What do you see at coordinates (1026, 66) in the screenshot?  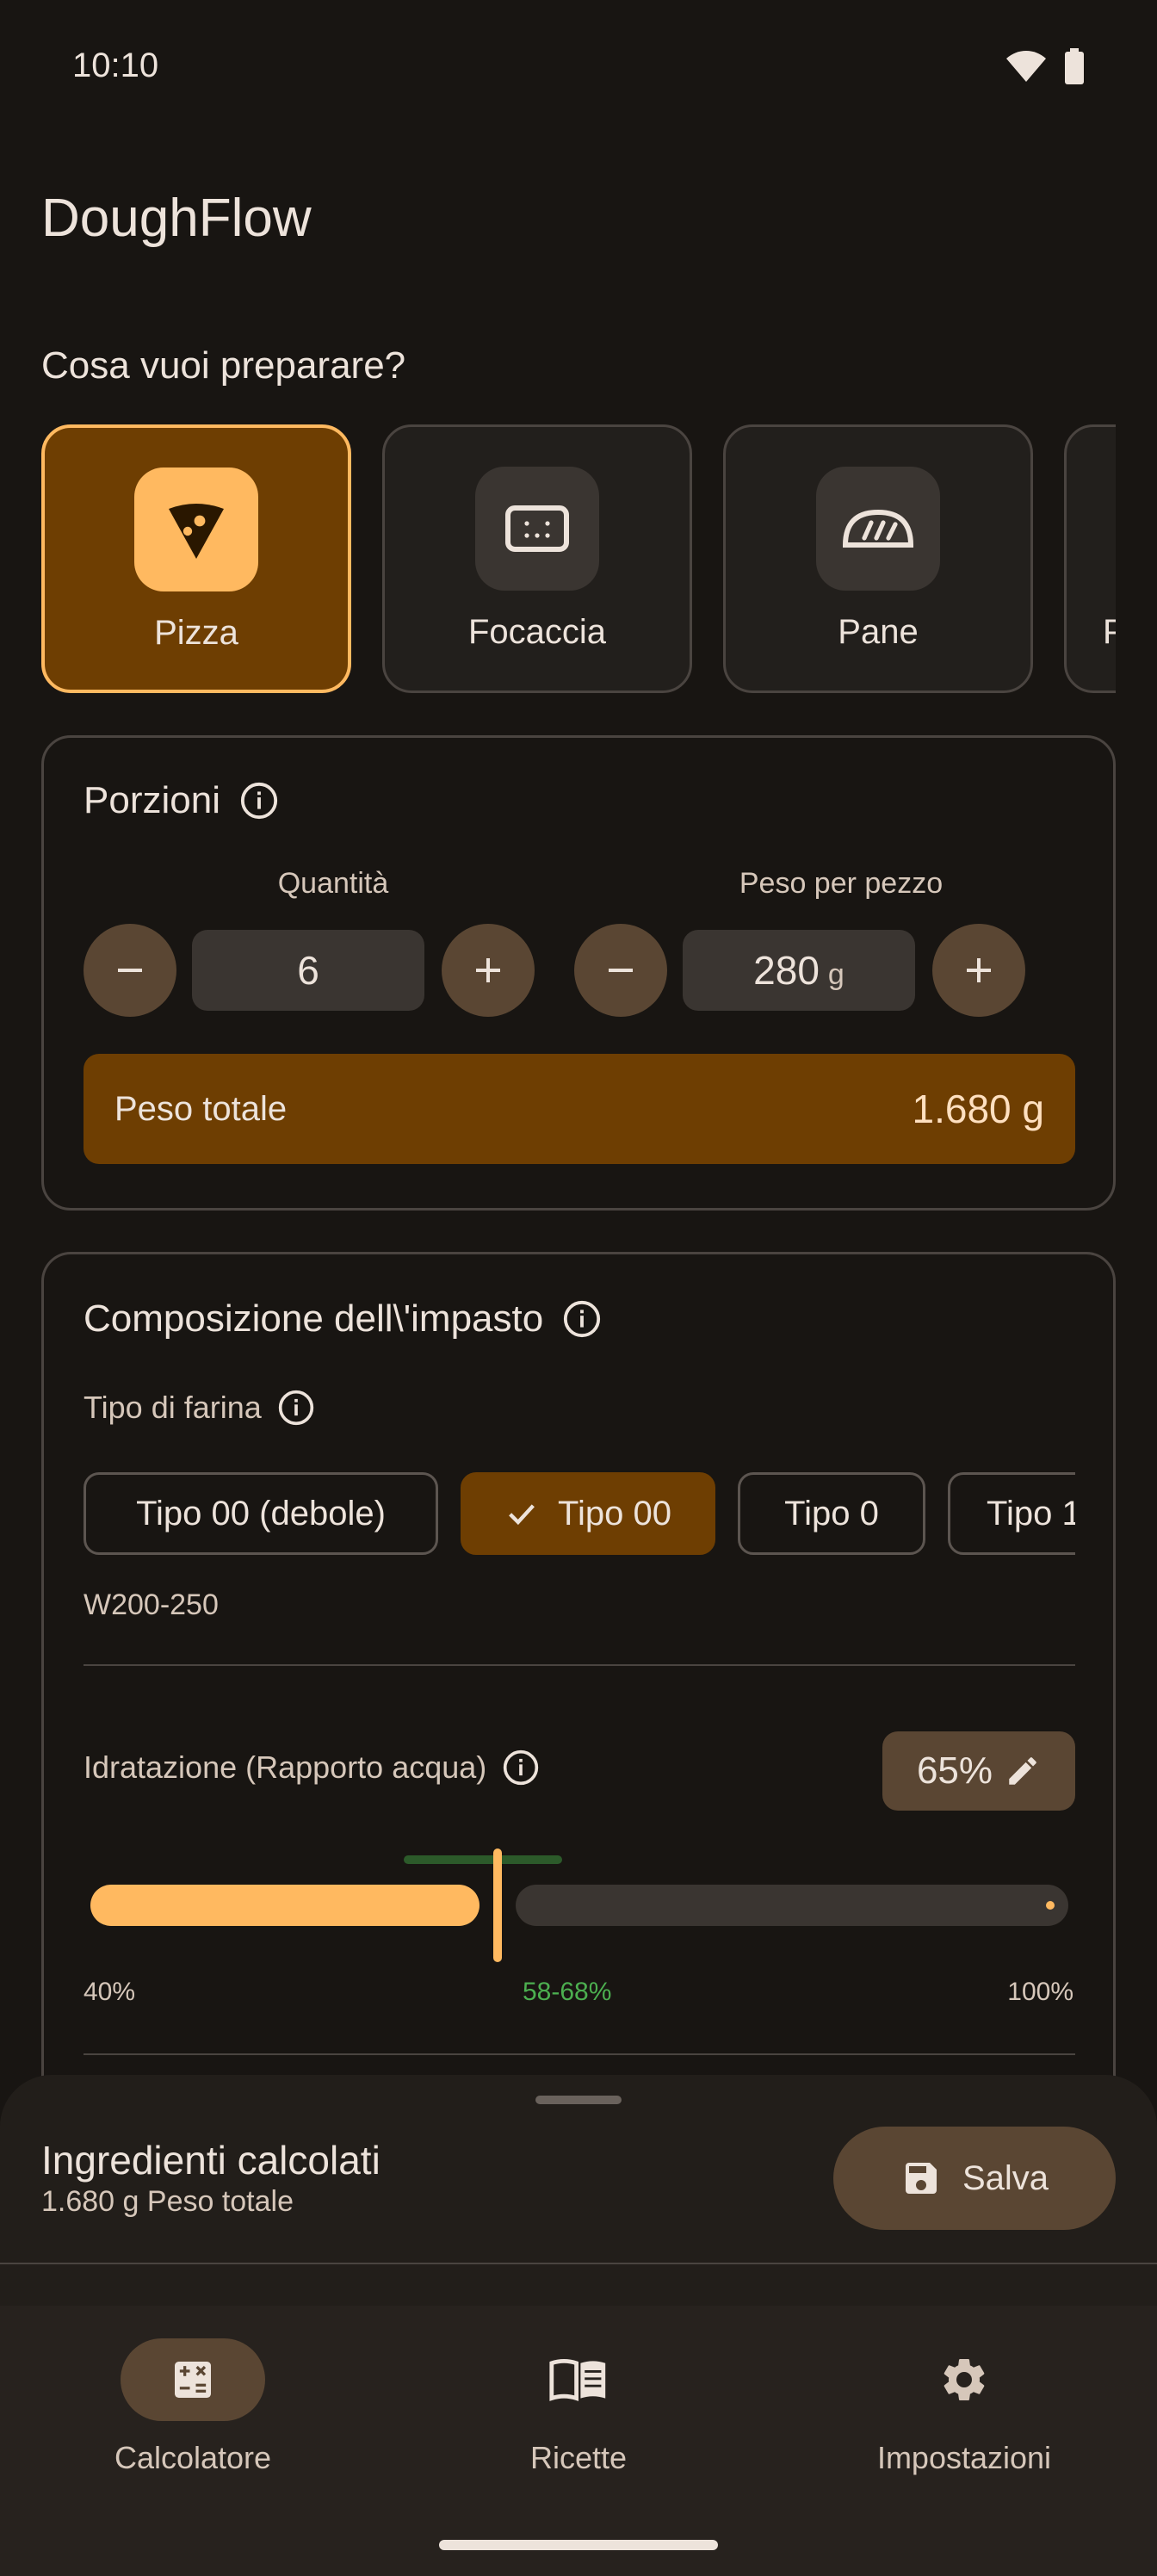 I see `wifi-icon` at bounding box center [1026, 66].